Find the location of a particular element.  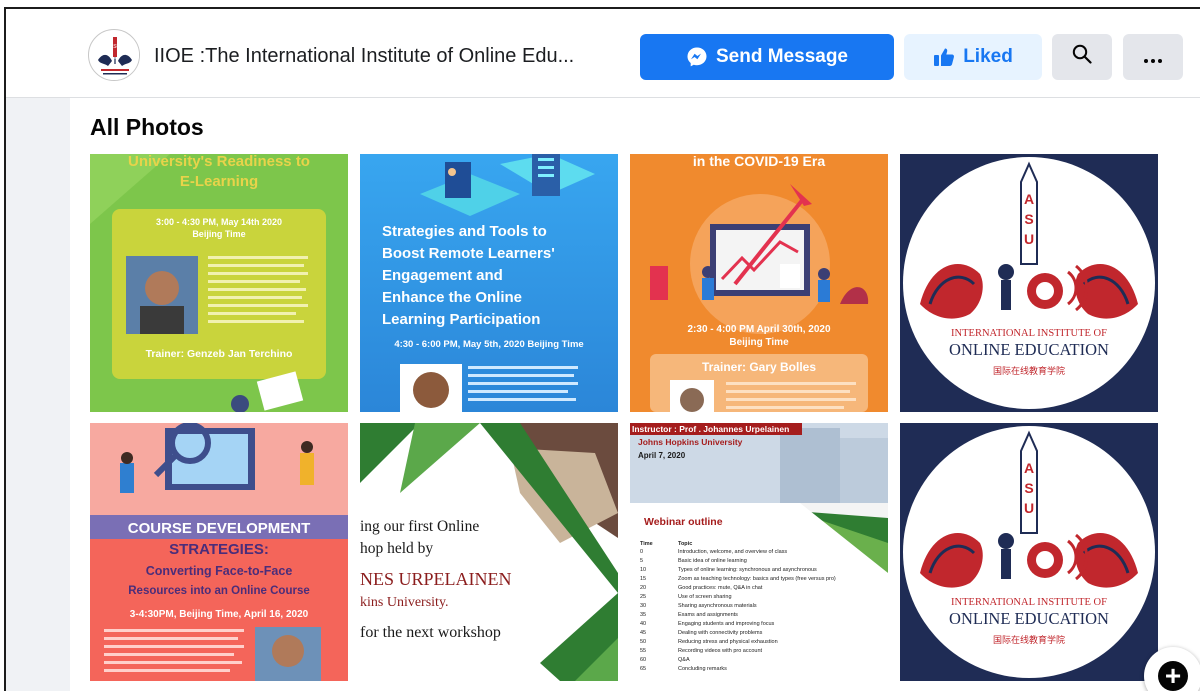

outline-time-4: 20 is located at coordinates (643, 588).